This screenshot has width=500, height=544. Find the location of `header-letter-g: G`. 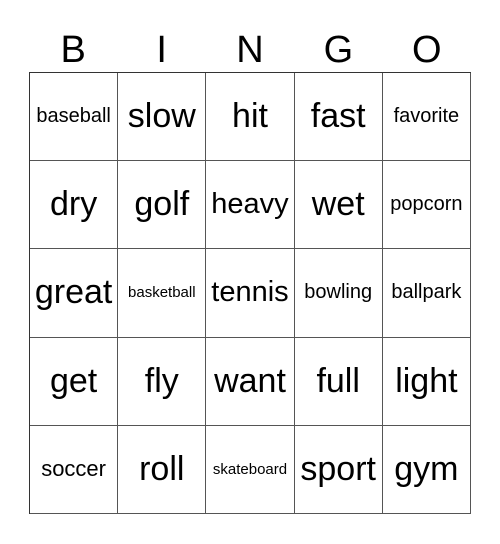

header-letter-g: G is located at coordinates (338, 50).